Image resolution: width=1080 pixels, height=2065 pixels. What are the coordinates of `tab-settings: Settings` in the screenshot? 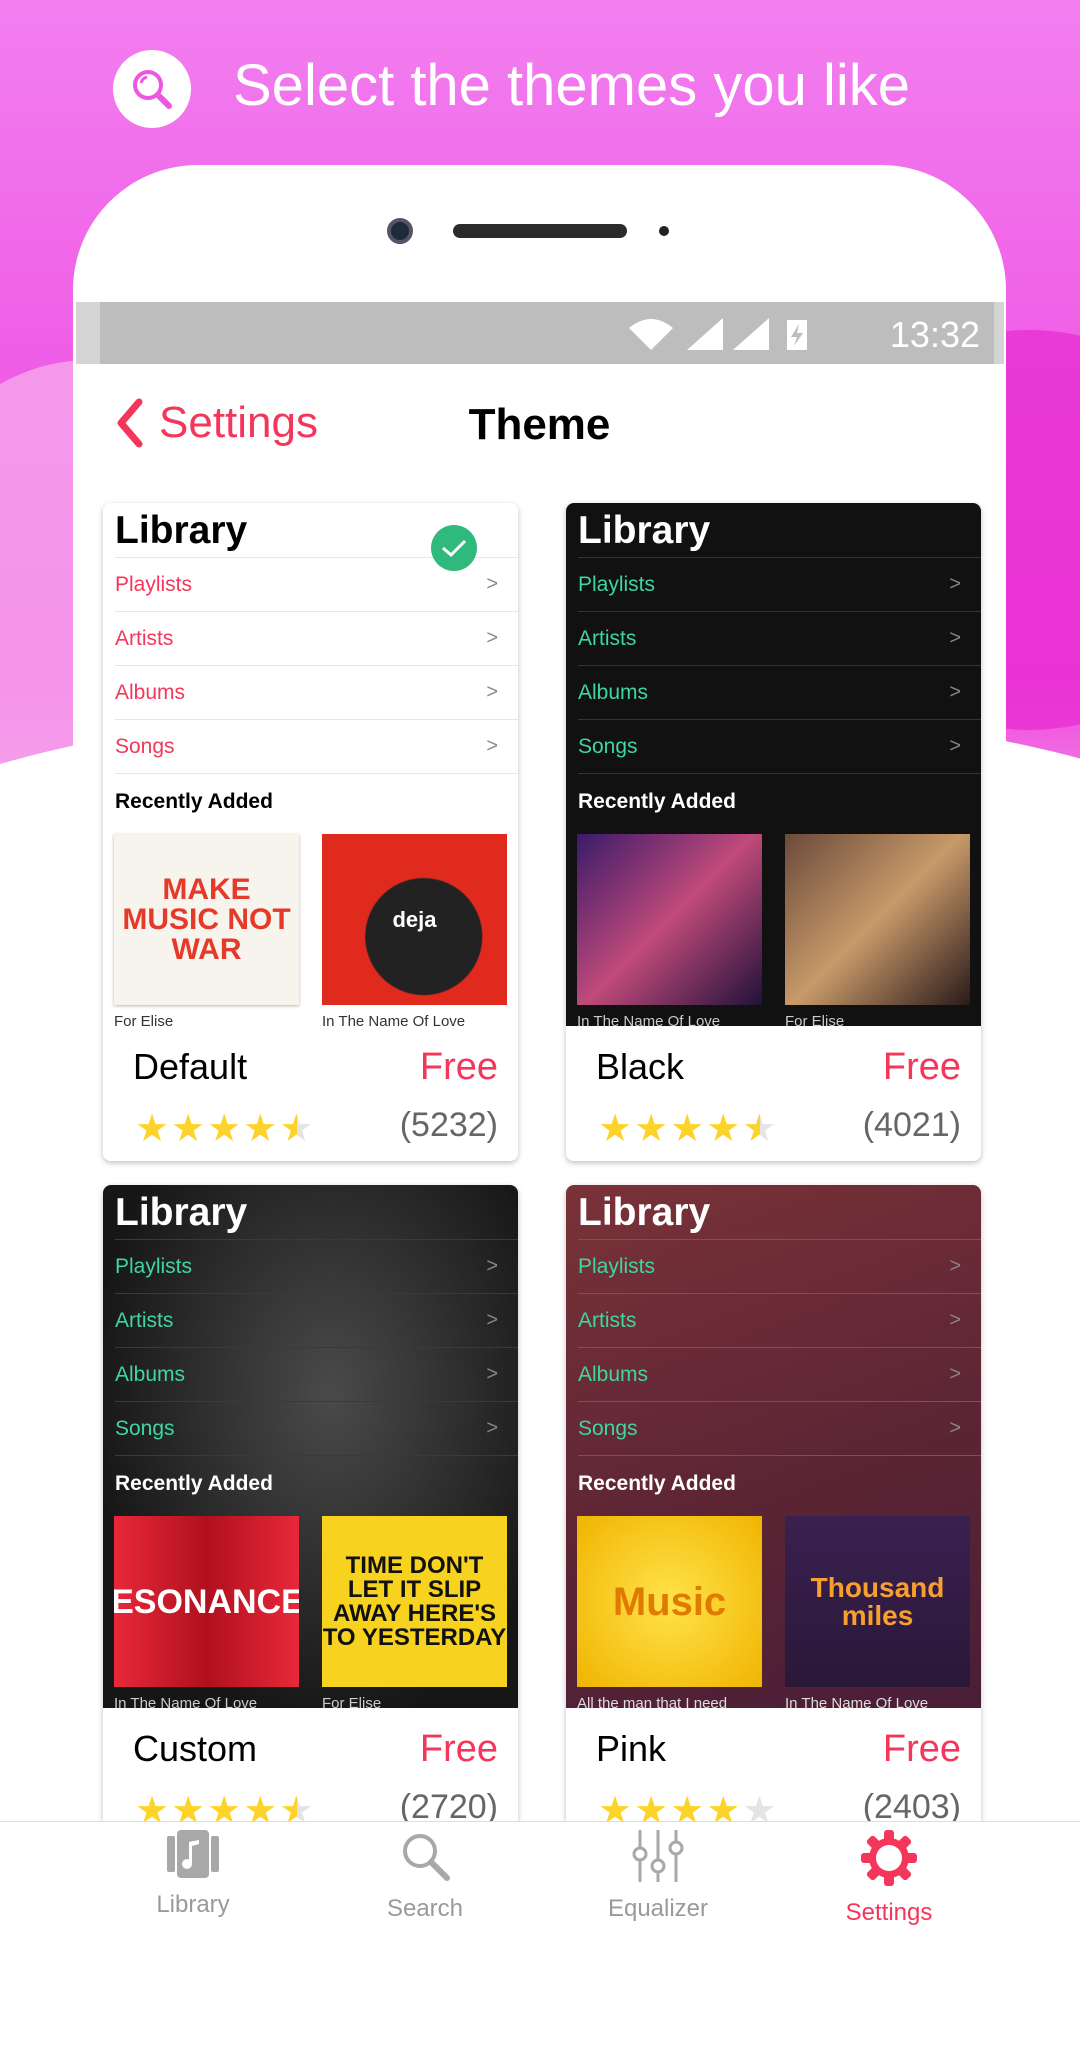 It's located at (889, 1878).